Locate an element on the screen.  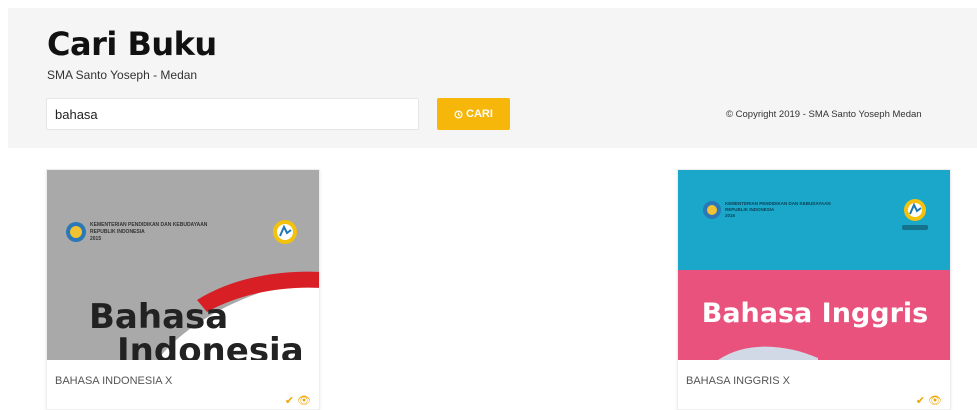
search-button: CARI is located at coordinates (473, 114).